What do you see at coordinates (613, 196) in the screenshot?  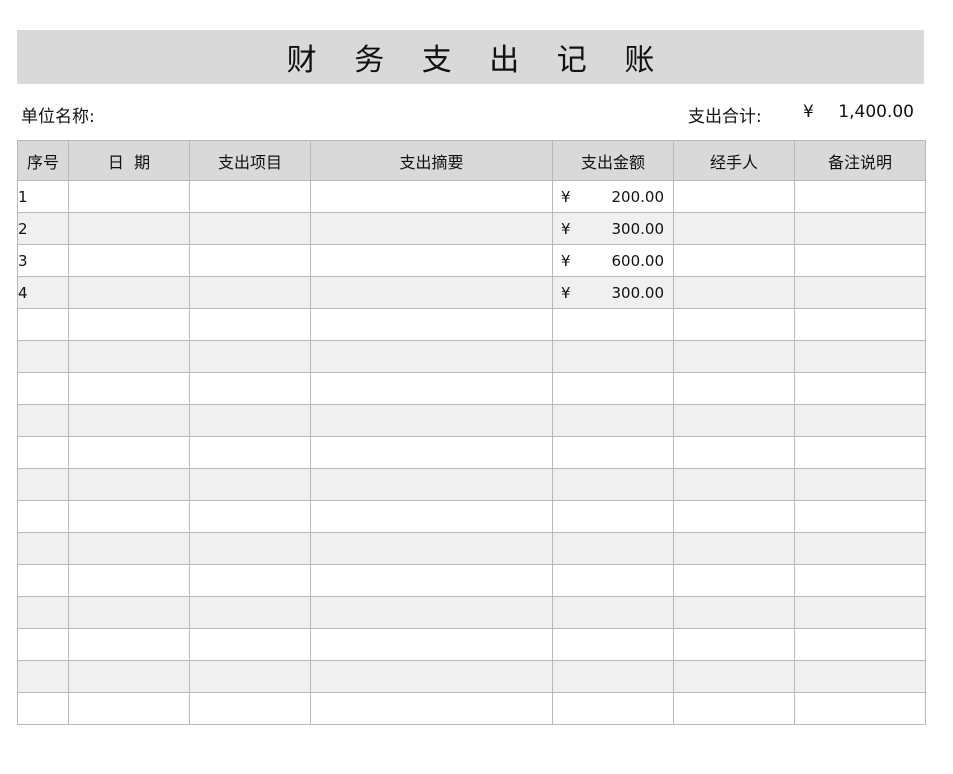 I see `cell-amount: ¥200.00` at bounding box center [613, 196].